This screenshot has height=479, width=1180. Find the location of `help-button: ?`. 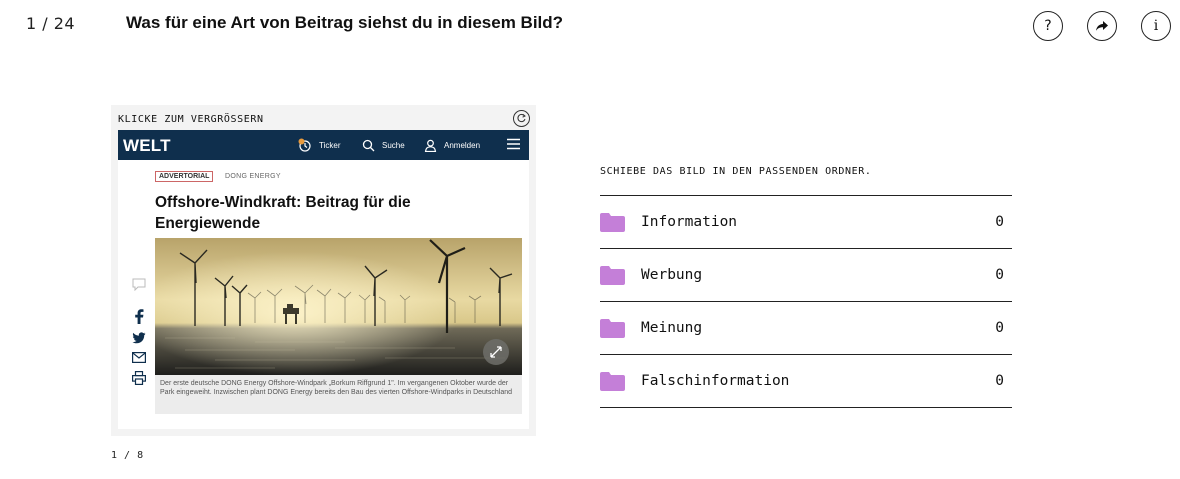

help-button: ? is located at coordinates (1048, 26).